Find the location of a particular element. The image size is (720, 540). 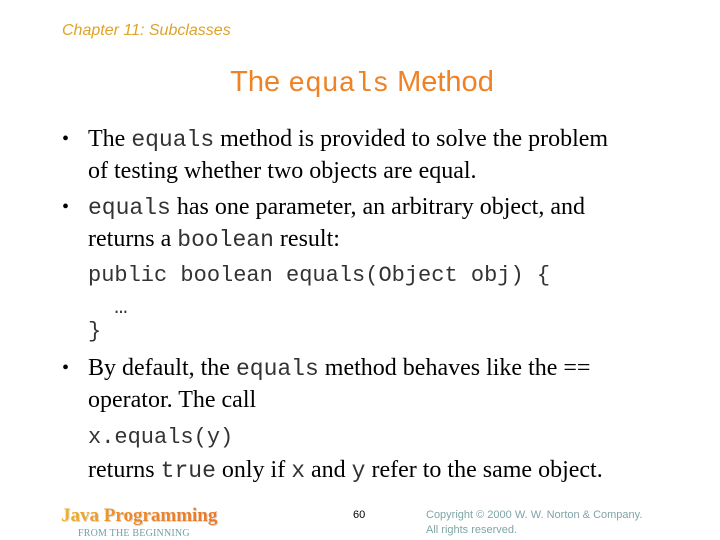

chapter-header: Chapter 11: Subclasses is located at coordinates (146, 30).